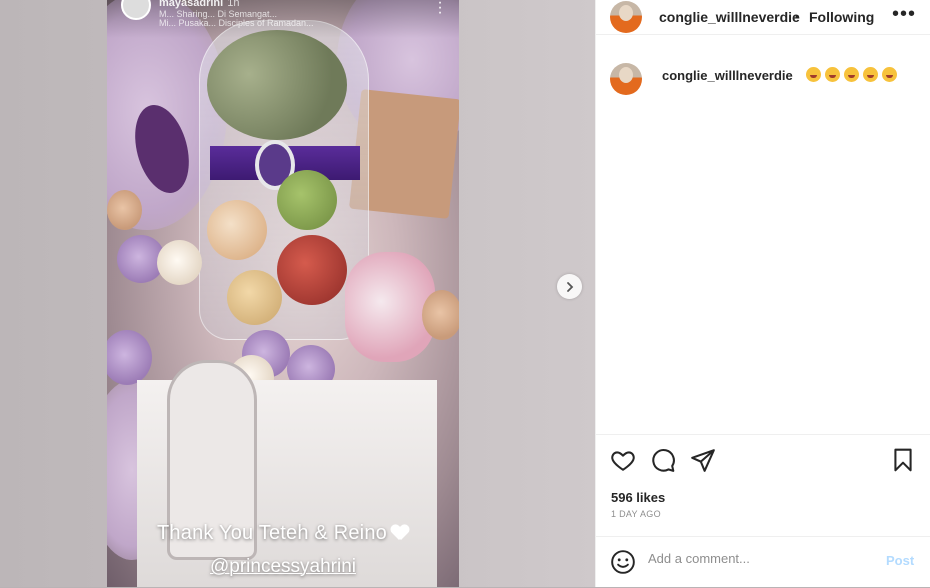 This screenshot has width=930, height=588. What do you see at coordinates (272, 533) in the screenshot?
I see `caption-text: Thank You Teteh & Reino` at bounding box center [272, 533].